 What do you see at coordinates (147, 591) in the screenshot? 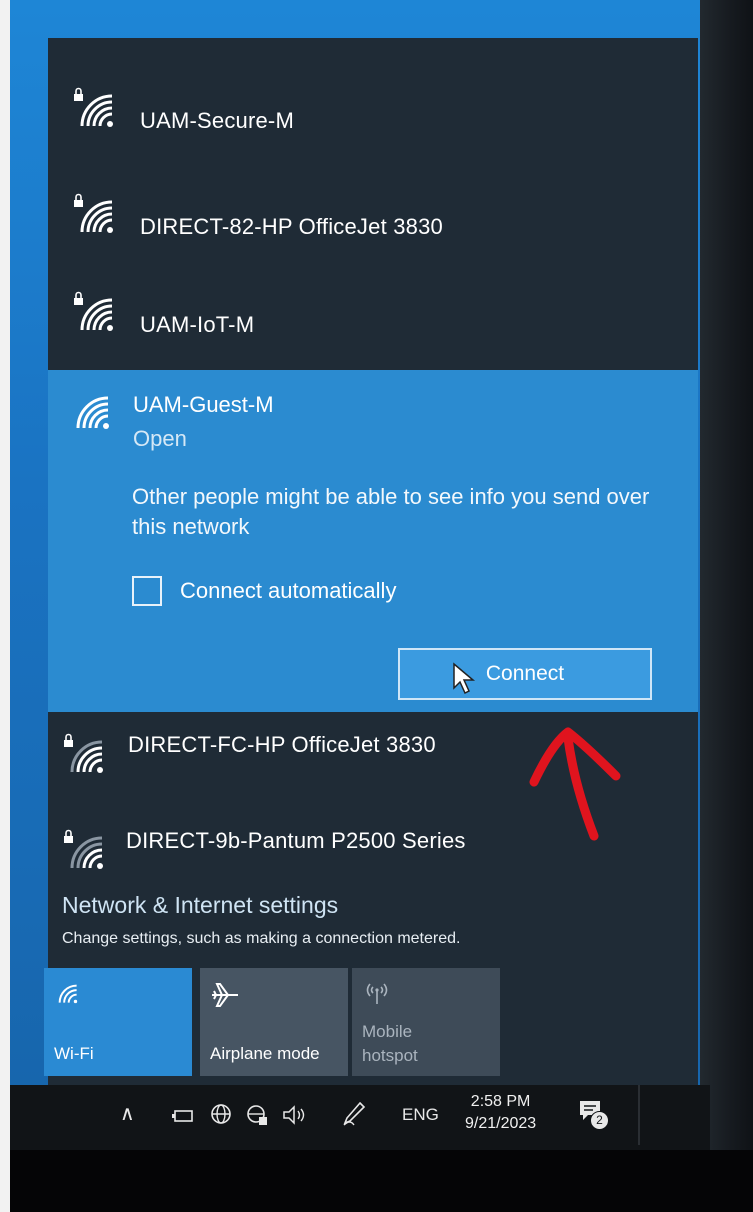
I see `connect-automatically-checkbox` at bounding box center [147, 591].